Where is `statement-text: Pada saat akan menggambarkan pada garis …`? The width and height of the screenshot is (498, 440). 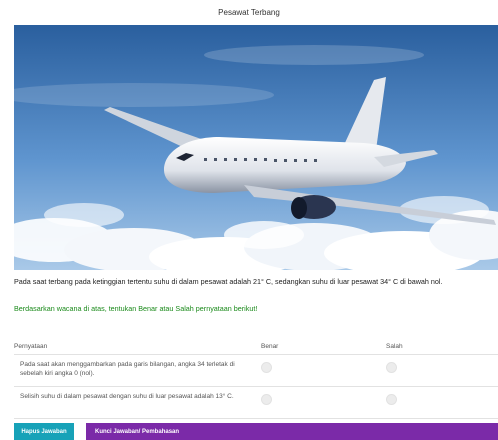
statement-text: Pada saat akan menggambarkan pada garis … is located at coordinates (127, 369).